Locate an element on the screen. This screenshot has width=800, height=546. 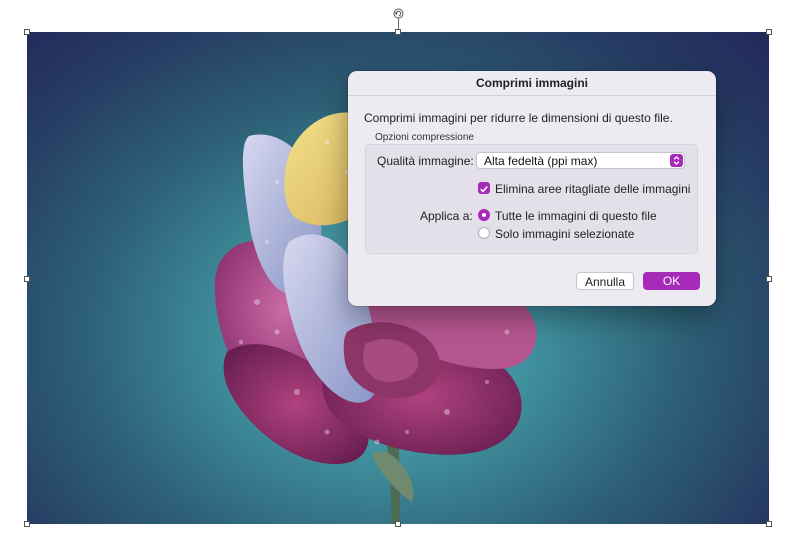
quality-select: Alta fedeltà (ppi max) is located at coordinates (580, 160).